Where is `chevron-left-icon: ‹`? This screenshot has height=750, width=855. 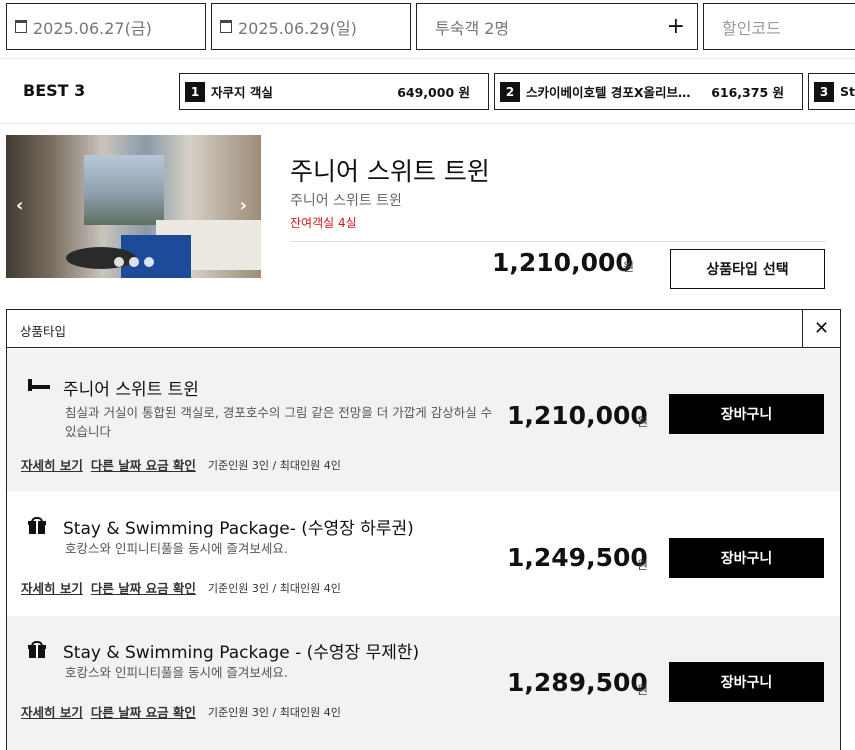
chevron-left-icon: ‹ is located at coordinates (19, 205).